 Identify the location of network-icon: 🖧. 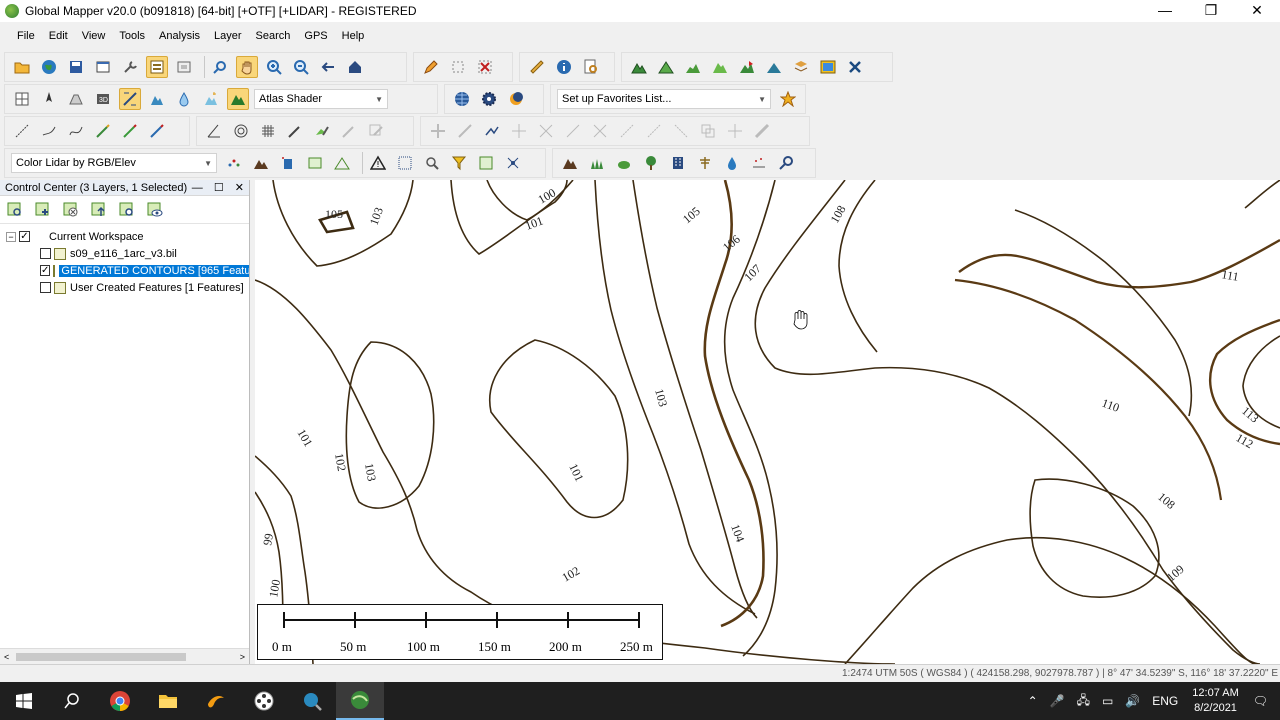
(1083, 701).